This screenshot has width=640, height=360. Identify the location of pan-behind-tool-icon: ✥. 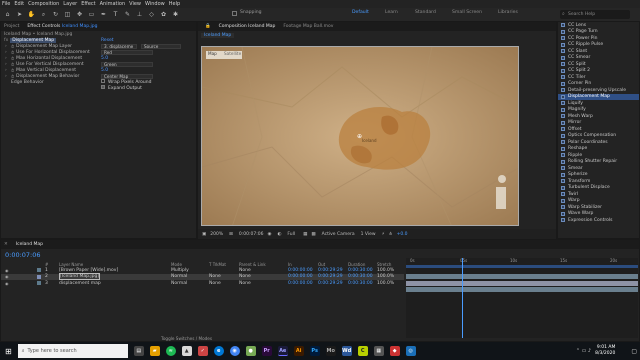
(79, 14).